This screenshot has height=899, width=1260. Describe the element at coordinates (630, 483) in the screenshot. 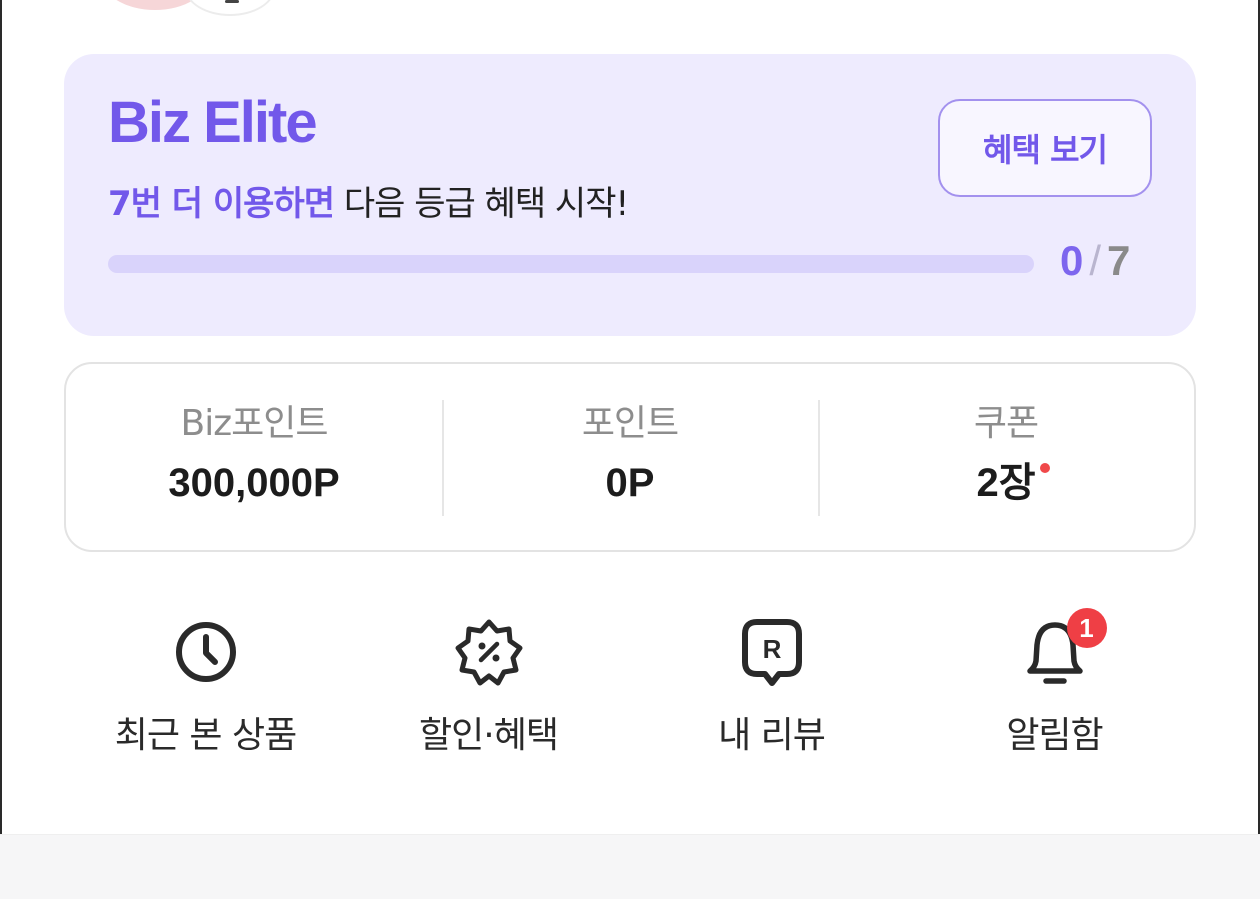

I see `stat-value: 0P` at that location.